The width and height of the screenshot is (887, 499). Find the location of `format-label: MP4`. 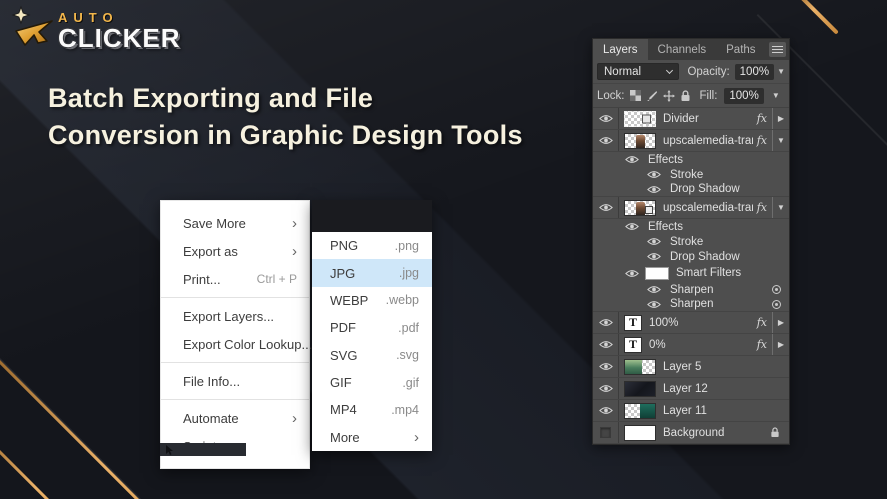

format-label: MP4 is located at coordinates (343, 410).